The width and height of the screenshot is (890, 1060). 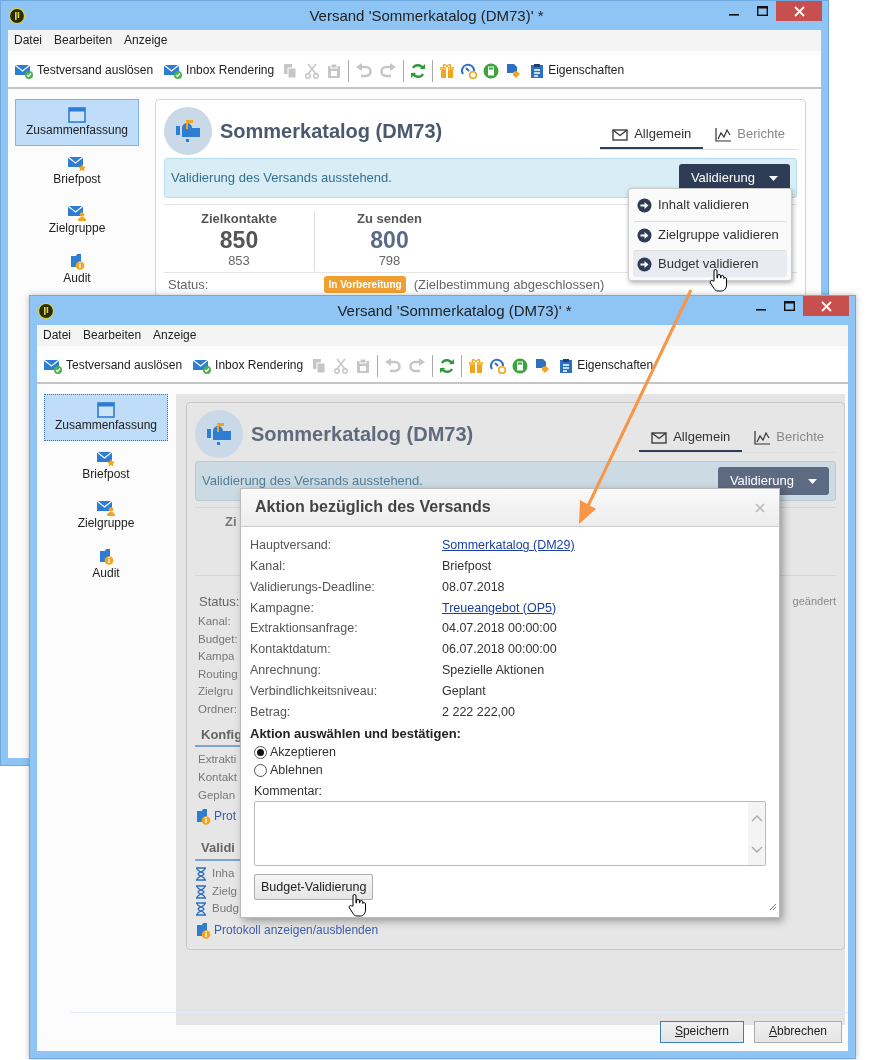 What do you see at coordinates (750, 135) in the screenshot?
I see `tab: Berichte` at bounding box center [750, 135].